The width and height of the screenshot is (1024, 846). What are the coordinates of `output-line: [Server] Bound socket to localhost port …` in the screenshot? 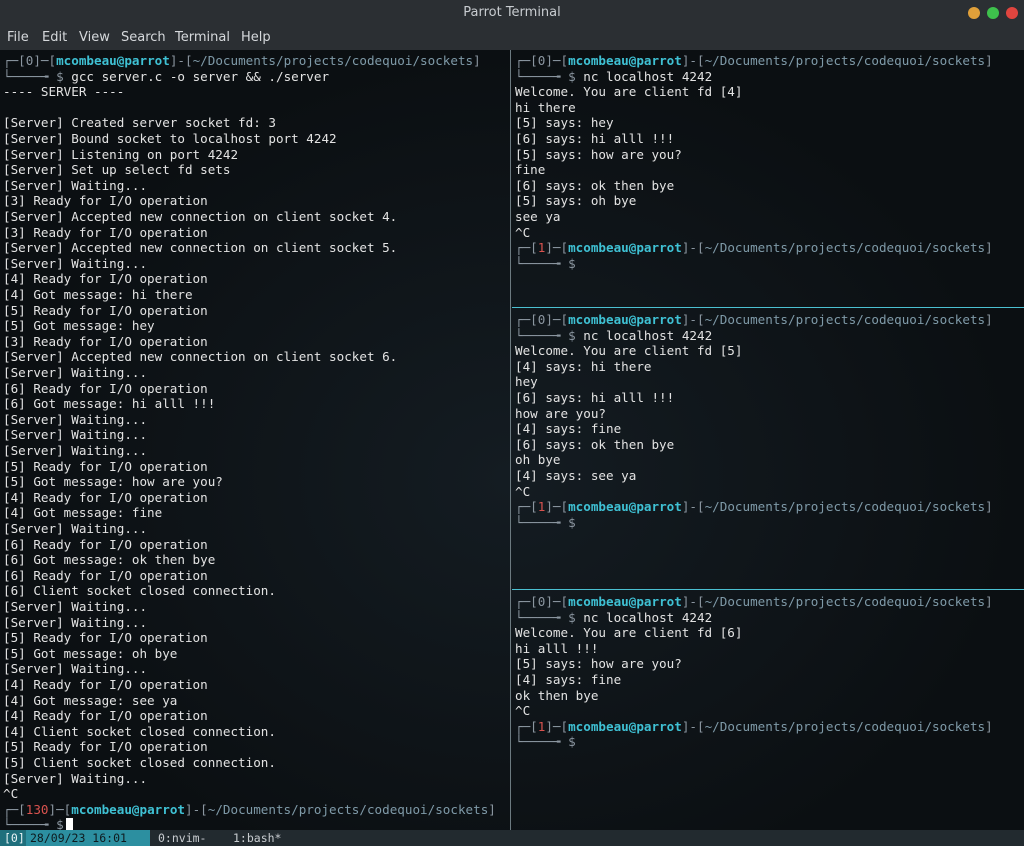 It's located at (170, 138).